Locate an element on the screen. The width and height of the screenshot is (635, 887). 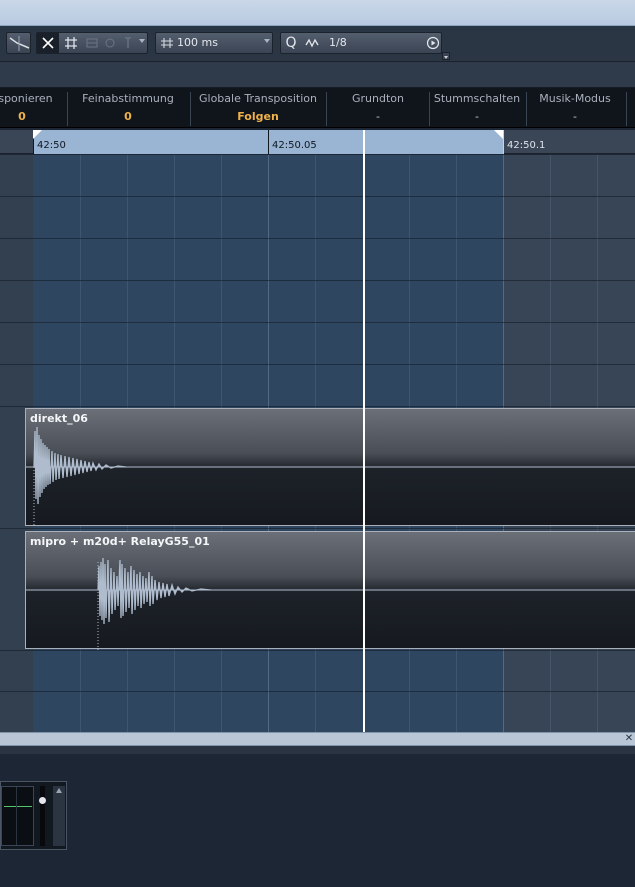
cycle-icon is located at coordinates (110, 43).